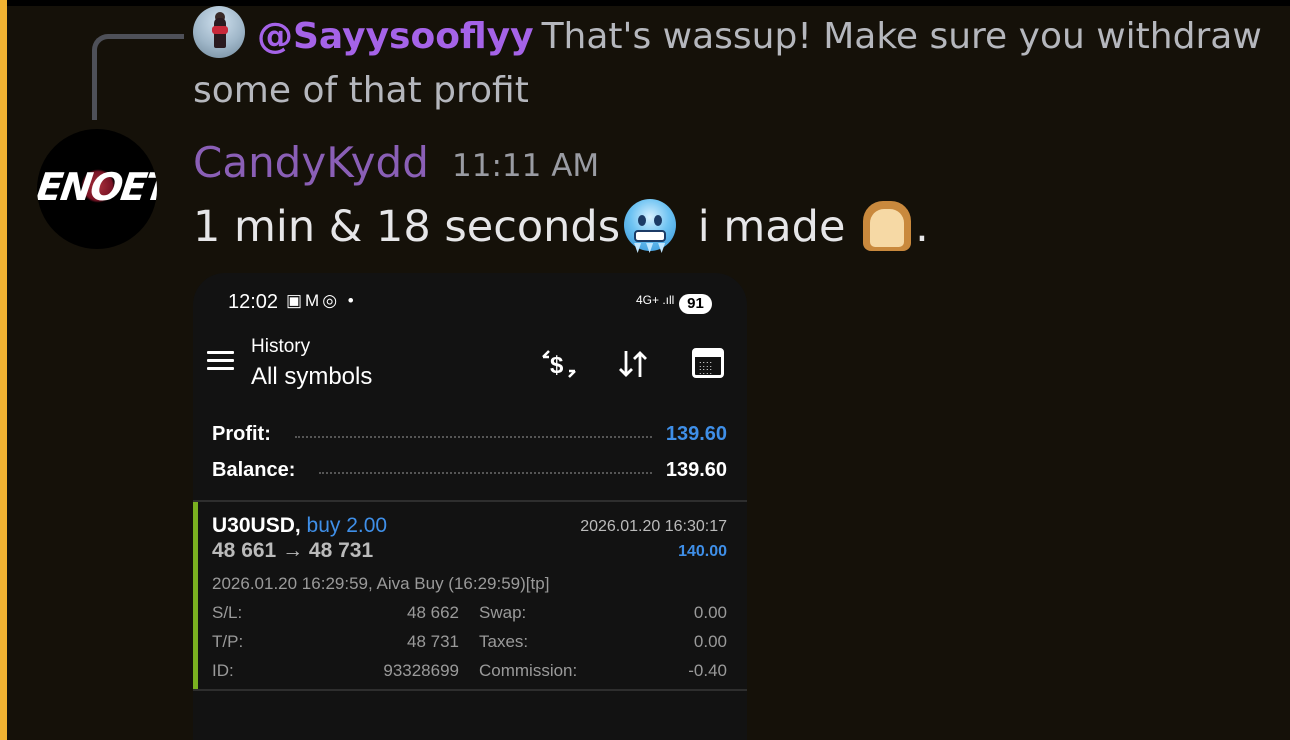 This screenshot has width=1290, height=740. What do you see at coordinates (254, 469) in the screenshot?
I see `balance-label: Balance:` at bounding box center [254, 469].